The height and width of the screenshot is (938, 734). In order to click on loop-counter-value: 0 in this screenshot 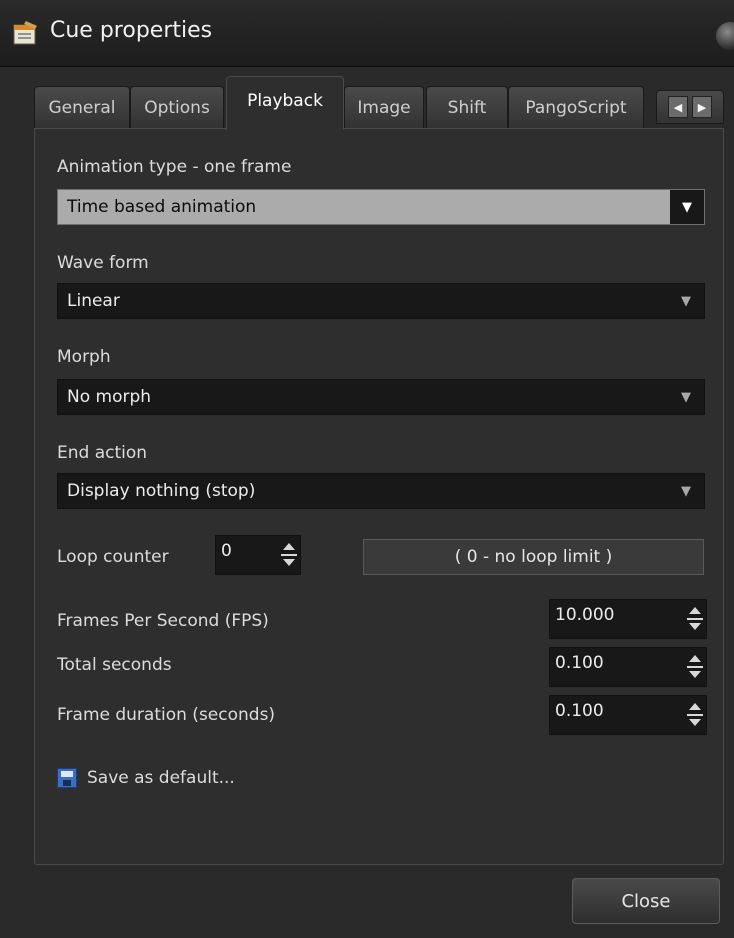, I will do `click(226, 551)`.